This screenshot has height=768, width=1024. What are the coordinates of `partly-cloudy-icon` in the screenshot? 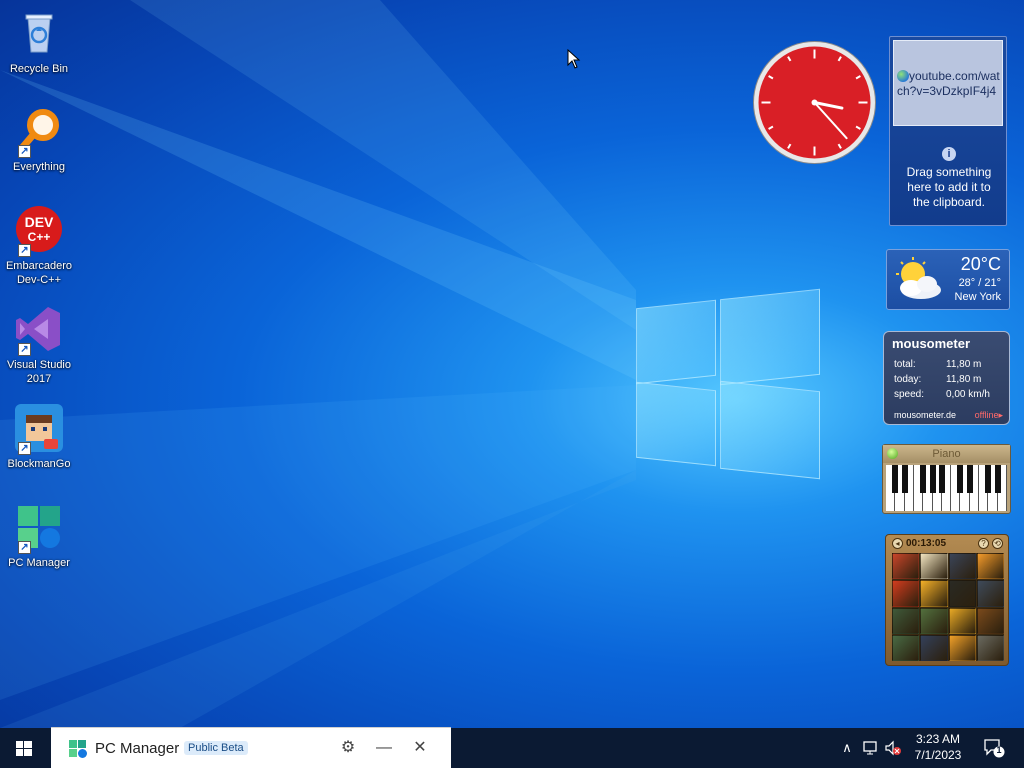 It's located at (918, 278).